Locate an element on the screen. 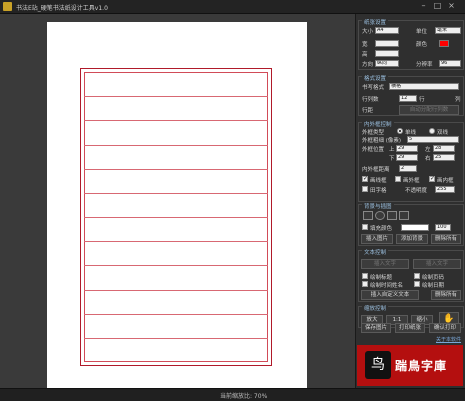 The image size is (465, 401). zoom-status: 当前缩放比: 70% is located at coordinates (244, 396).